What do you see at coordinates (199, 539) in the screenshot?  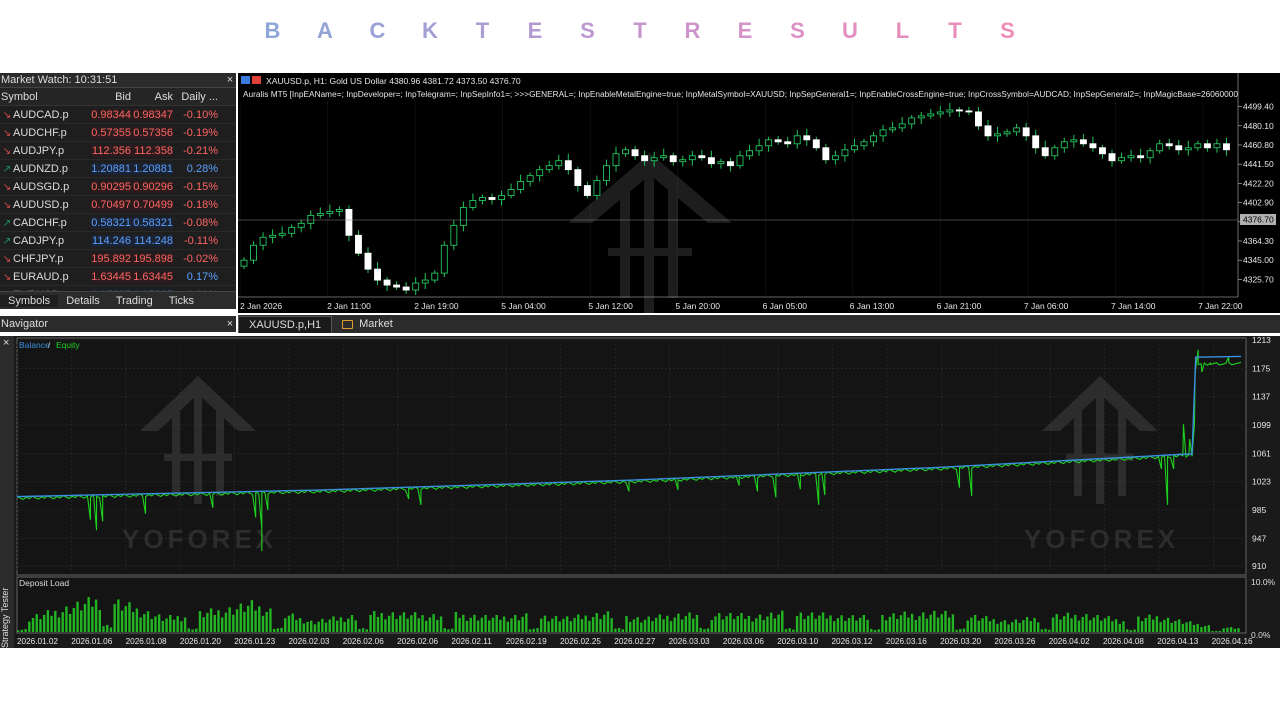 I see `svg-text: YOFOREX` at bounding box center [199, 539].